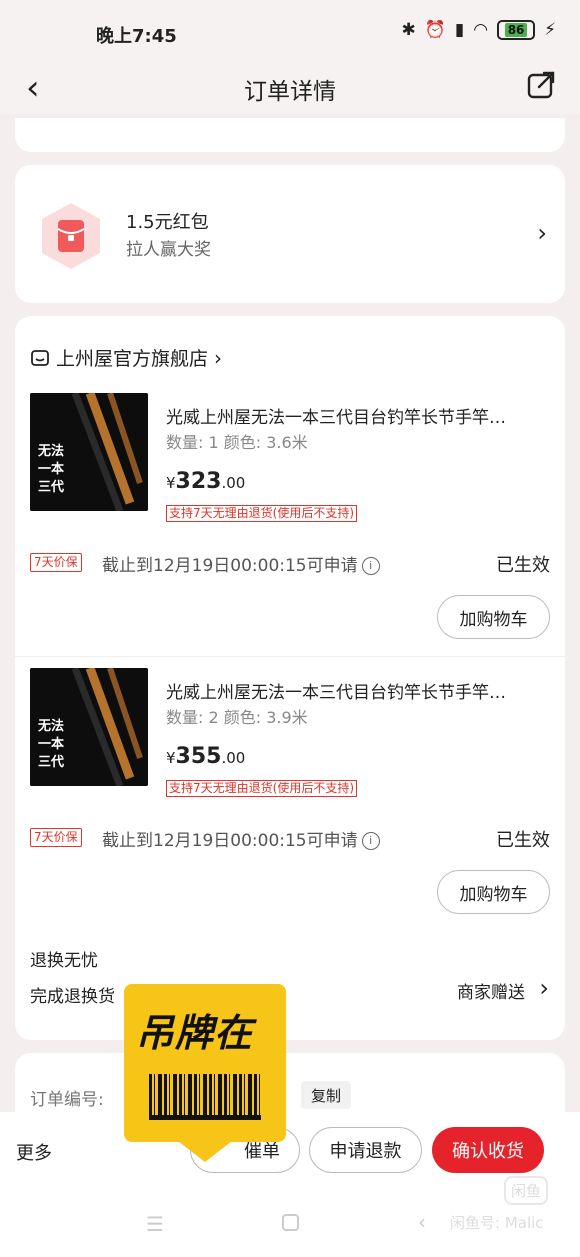 The width and height of the screenshot is (580, 1257). What do you see at coordinates (516, 30) in the screenshot?
I see `battery-icon: 86` at bounding box center [516, 30].